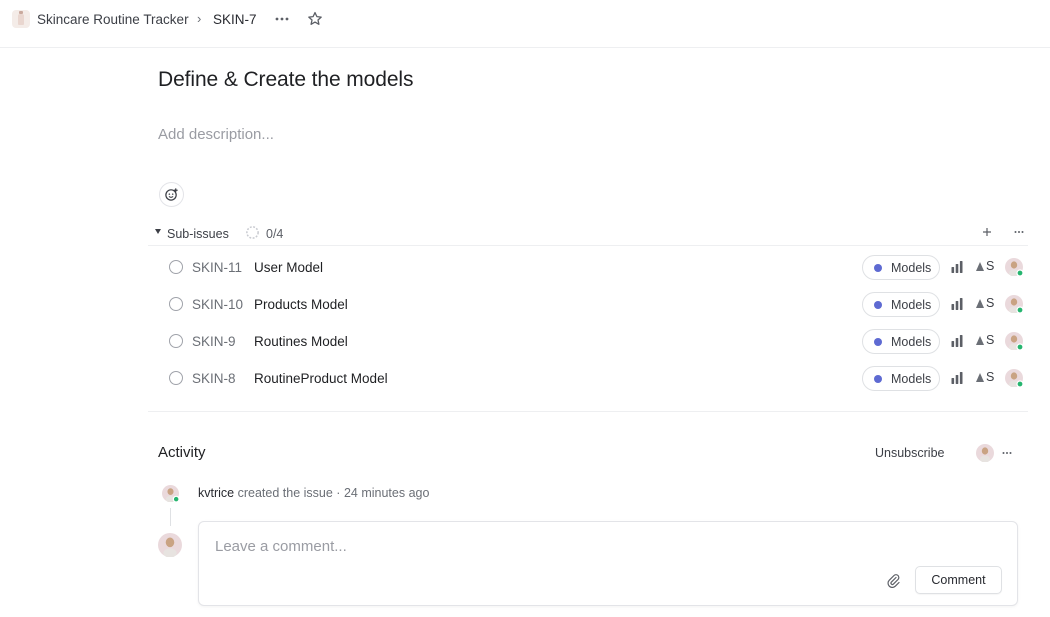 Image resolution: width=1050 pixels, height=617 pixels. What do you see at coordinates (288, 267) in the screenshot?
I see `sub-issue-title: User Model` at bounding box center [288, 267].